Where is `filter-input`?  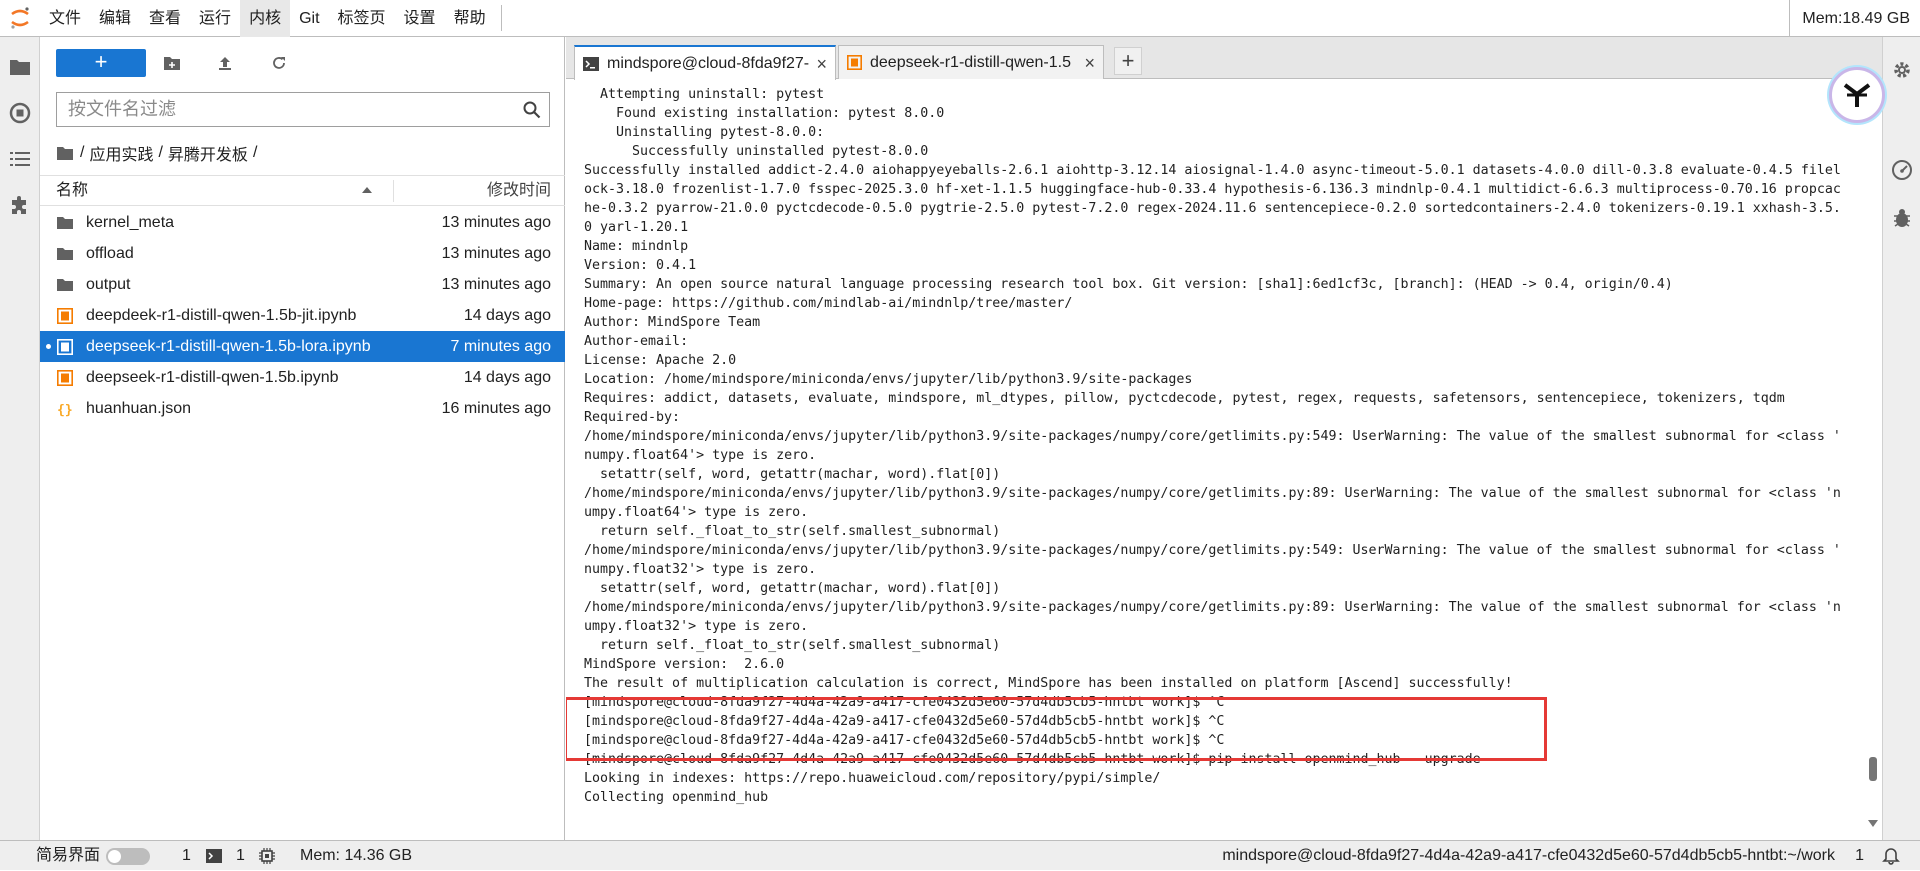 filter-input is located at coordinates (287, 109).